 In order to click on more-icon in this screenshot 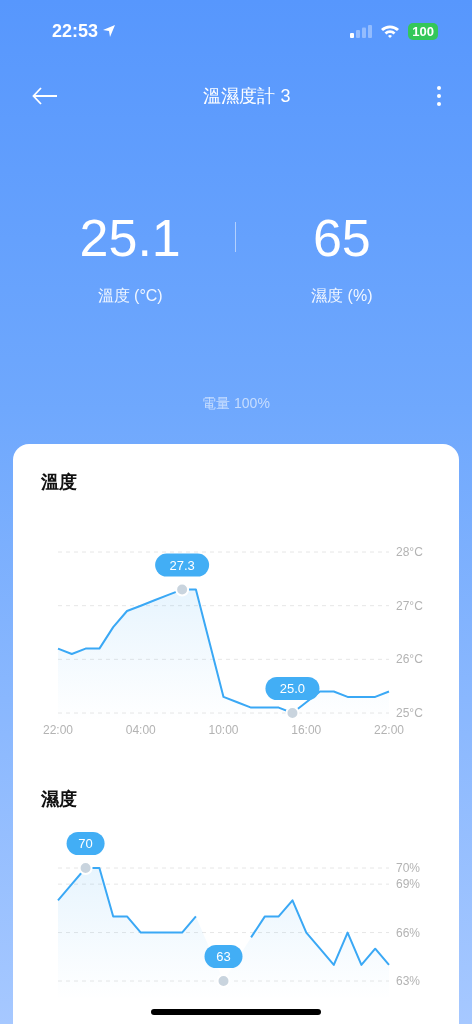, I will do `click(439, 96)`.